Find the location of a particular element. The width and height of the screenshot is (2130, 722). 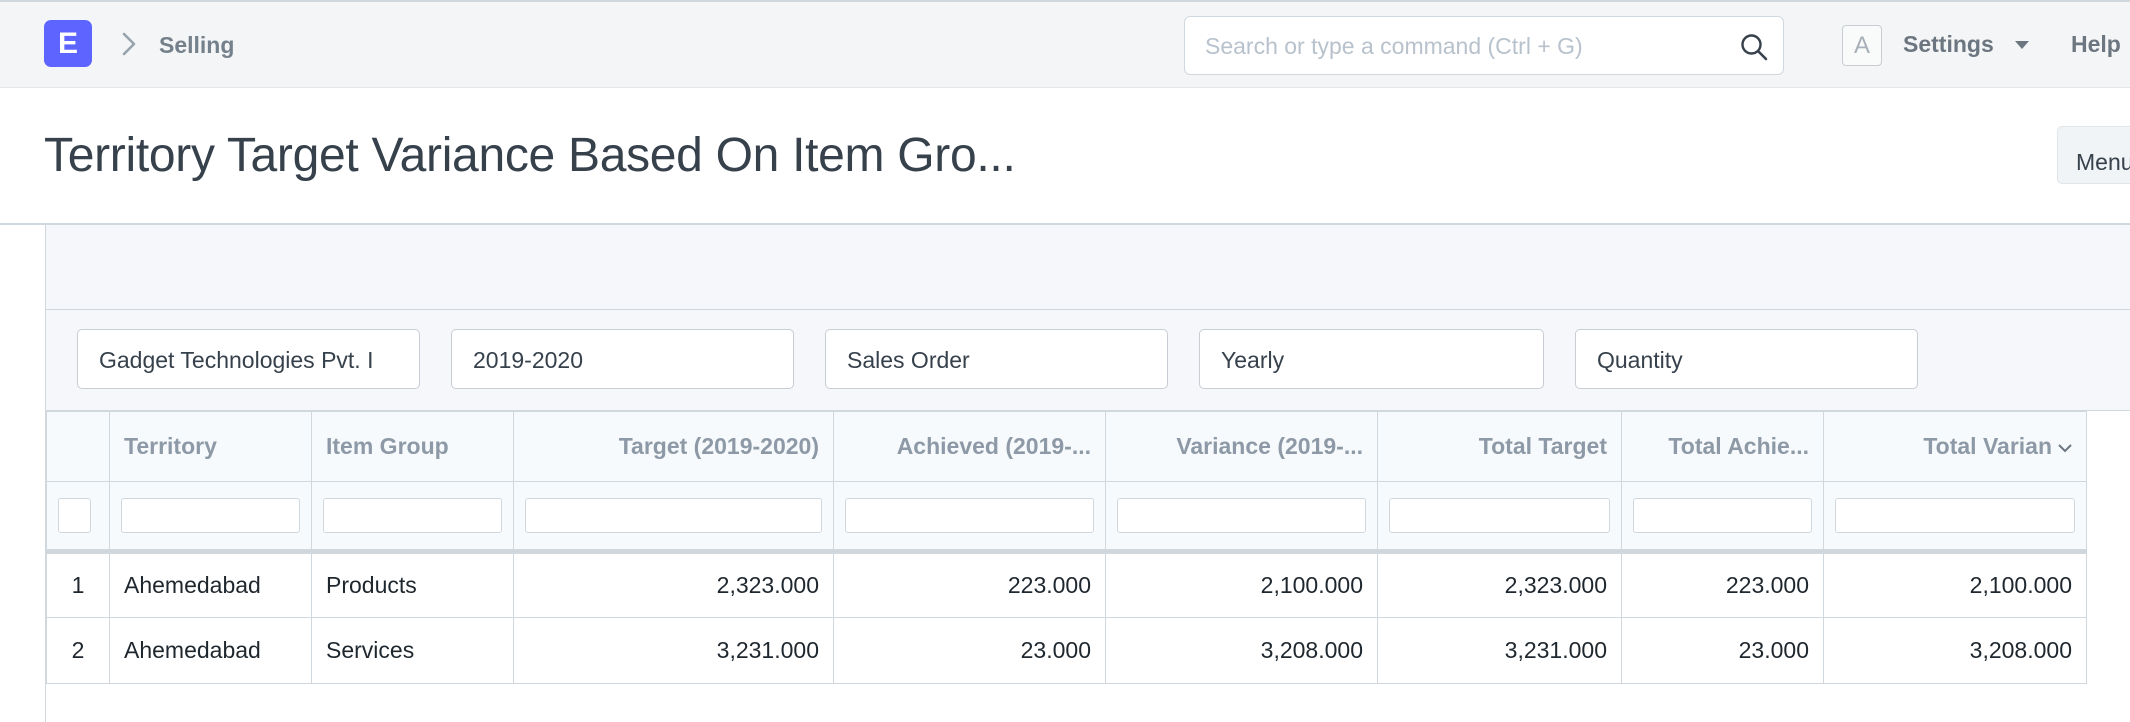

target-on-filter: Sales Order is located at coordinates (996, 359).